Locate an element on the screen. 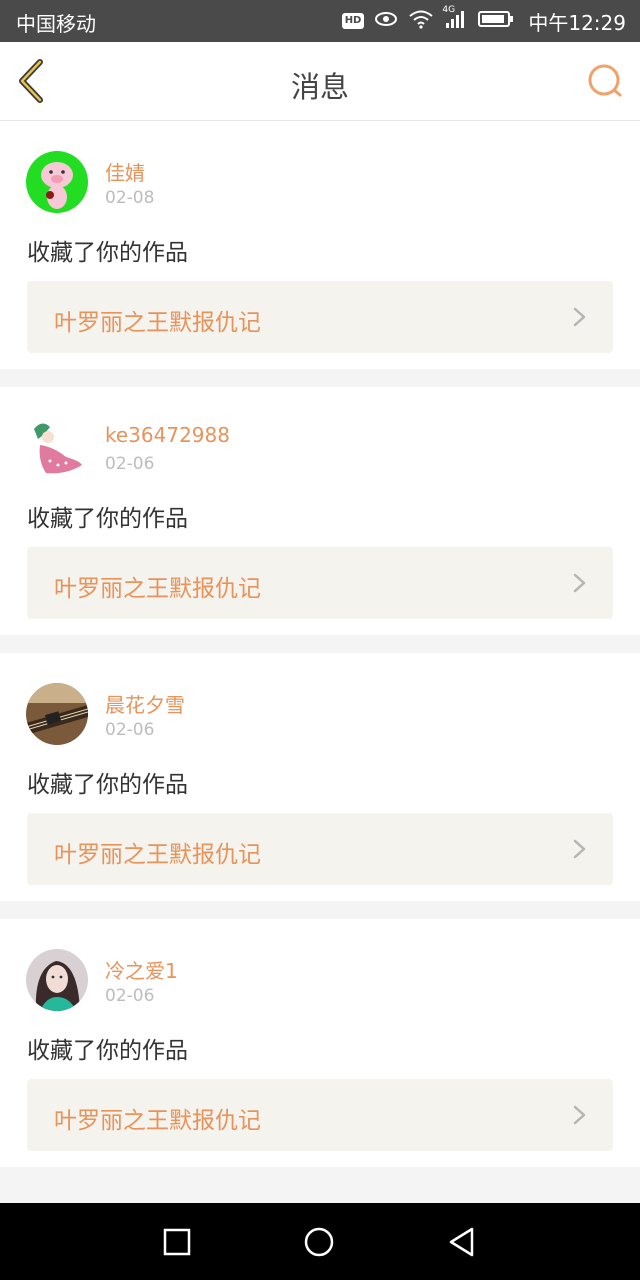 This screenshot has height=1280, width=640. guzheng-photo-avatar-icon is located at coordinates (57, 714).